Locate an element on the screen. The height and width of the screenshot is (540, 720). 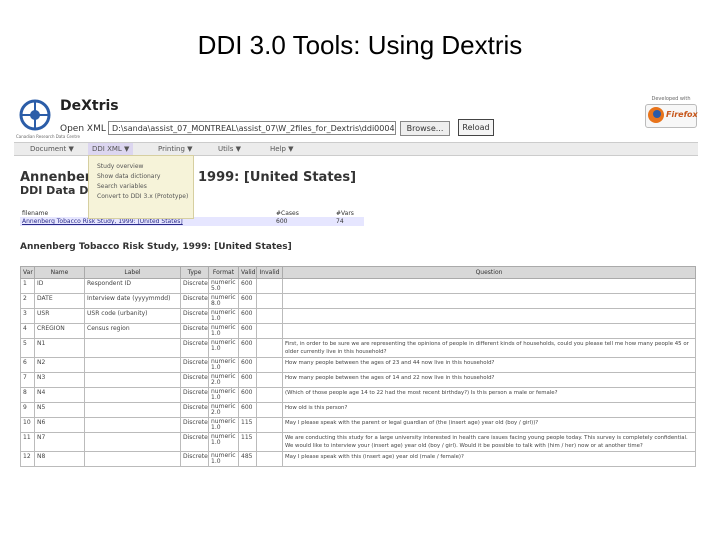
file-vars: 74 is located at coordinates (349, 221).